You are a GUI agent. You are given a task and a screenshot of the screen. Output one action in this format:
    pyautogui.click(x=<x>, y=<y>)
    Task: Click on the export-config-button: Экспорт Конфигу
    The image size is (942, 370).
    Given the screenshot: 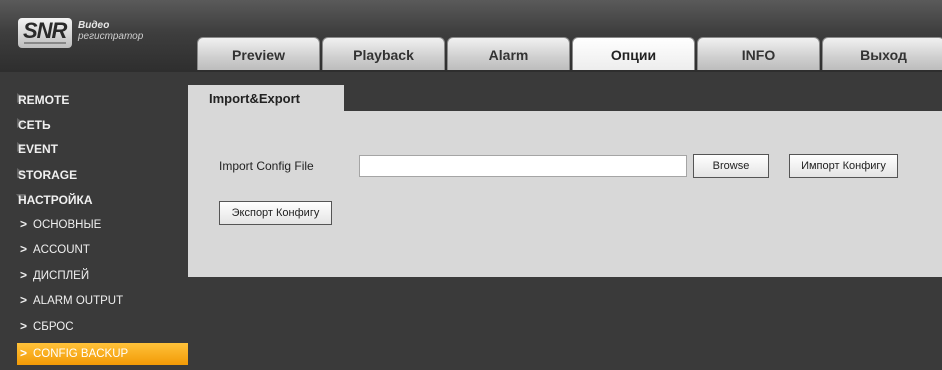 What is the action you would take?
    pyautogui.click(x=275, y=213)
    